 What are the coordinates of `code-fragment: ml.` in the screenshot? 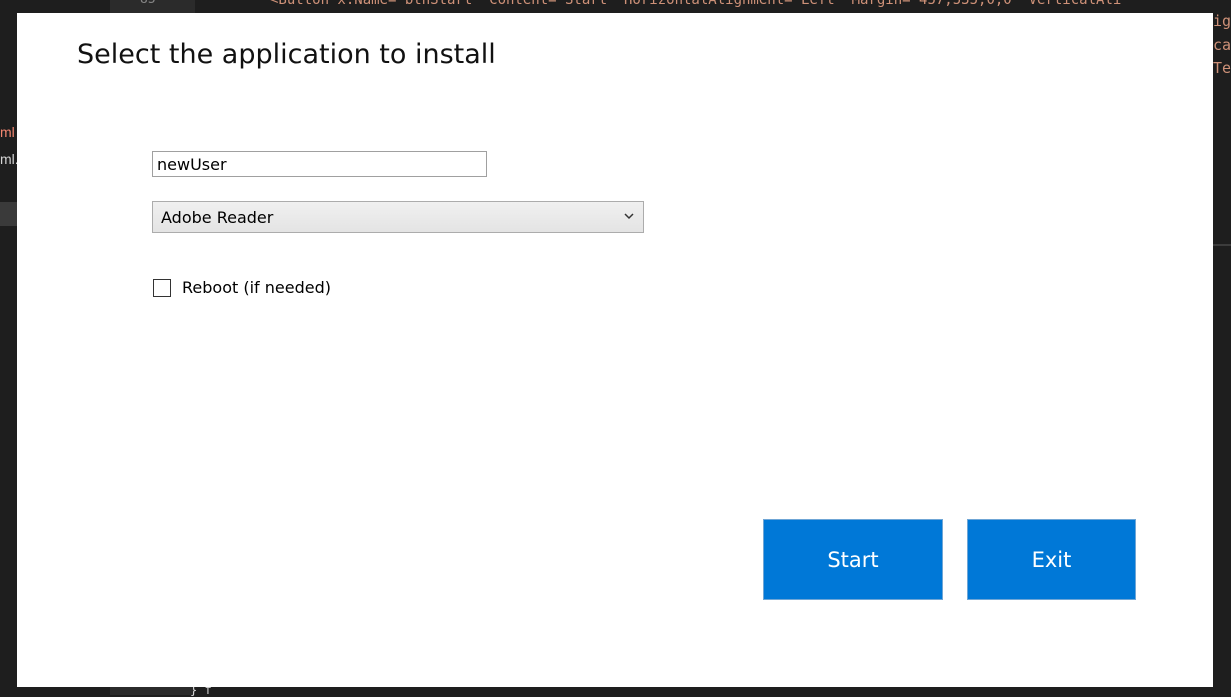 It's located at (9, 159).